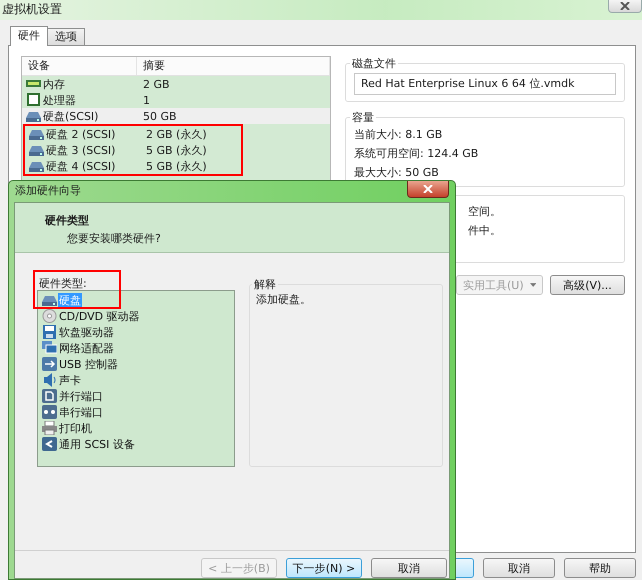  I want to click on device-row: 硬盘 4 (SCSI) 5 GB (永久), so click(133, 166).